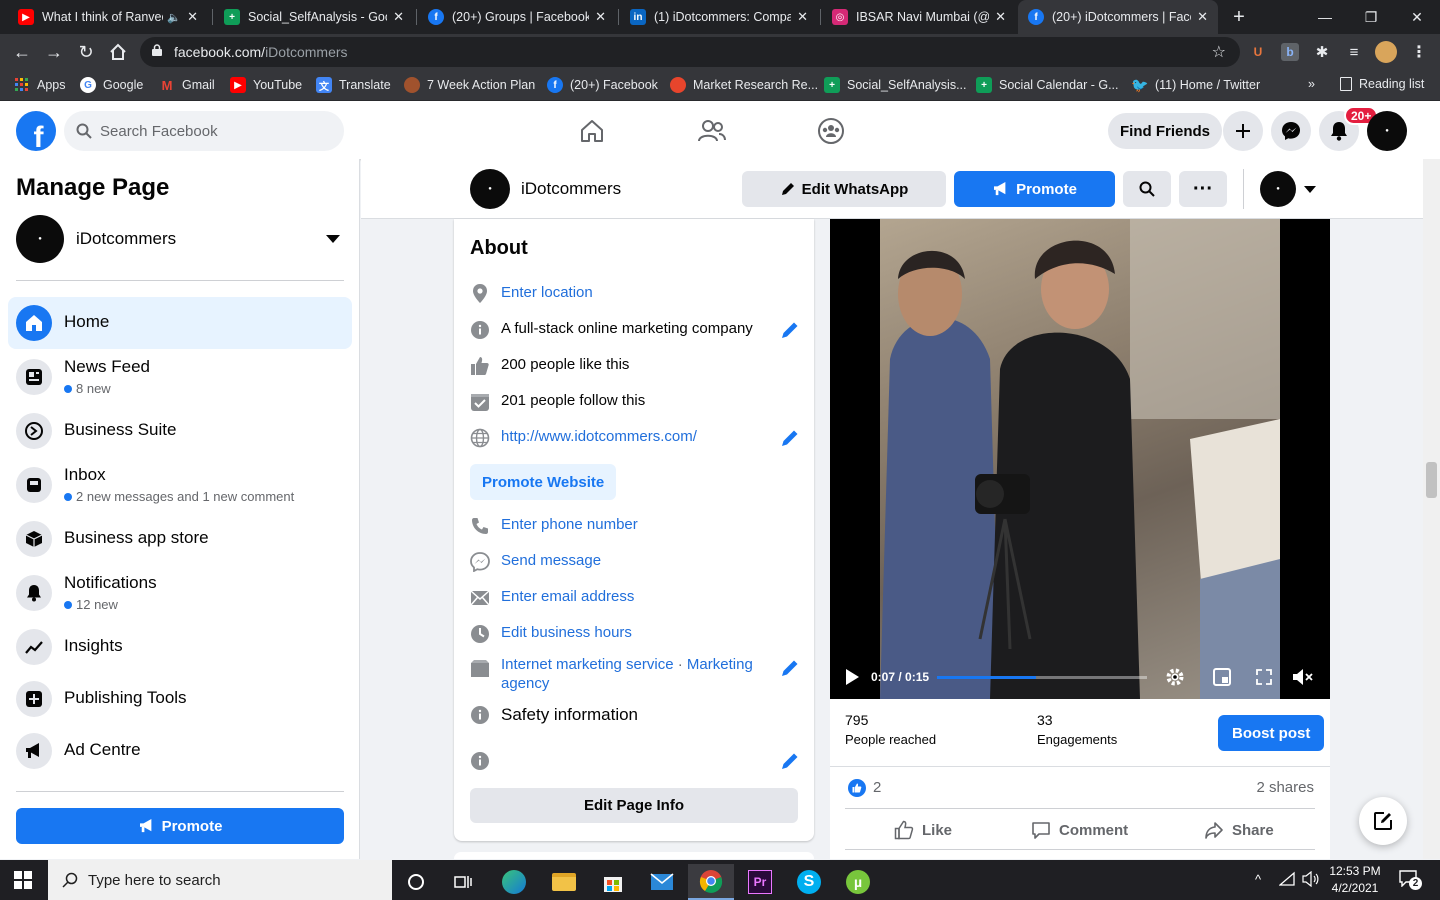  What do you see at coordinates (1271, 733) in the screenshot?
I see `boost-post-button: Boost post` at bounding box center [1271, 733].